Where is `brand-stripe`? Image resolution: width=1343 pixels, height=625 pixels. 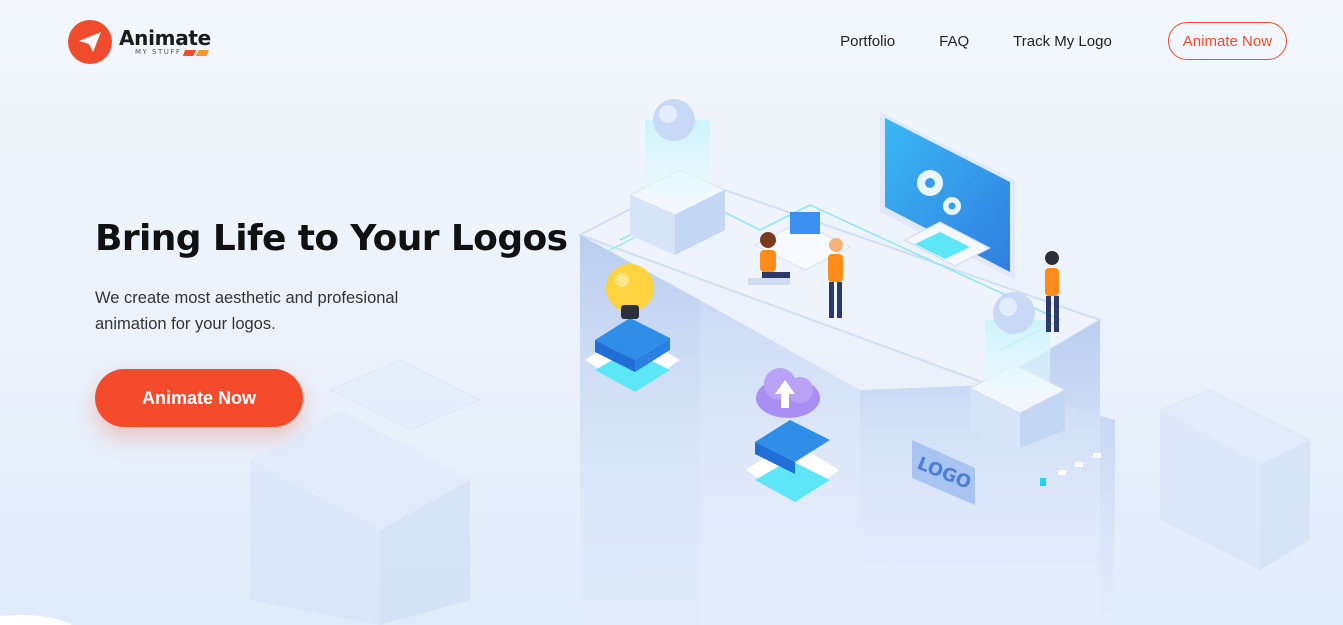 brand-stripe is located at coordinates (196, 52).